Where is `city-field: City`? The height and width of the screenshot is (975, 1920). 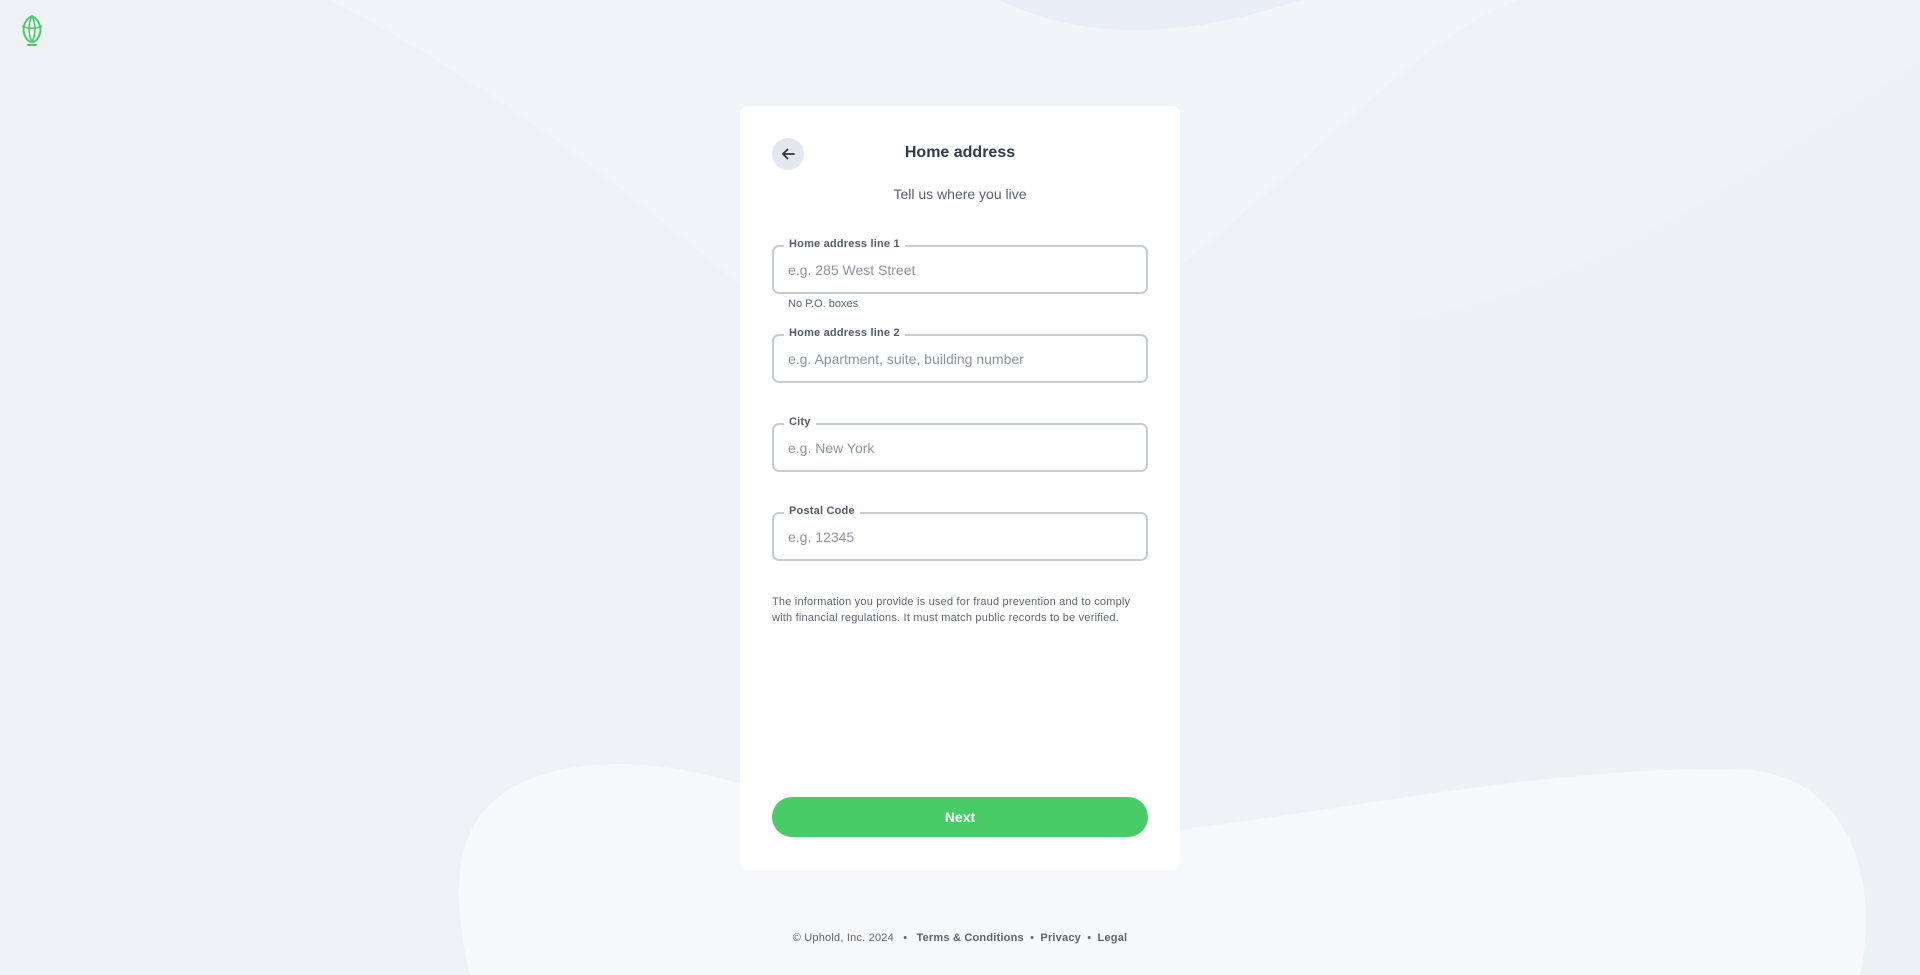
city-field: City is located at coordinates (960, 444).